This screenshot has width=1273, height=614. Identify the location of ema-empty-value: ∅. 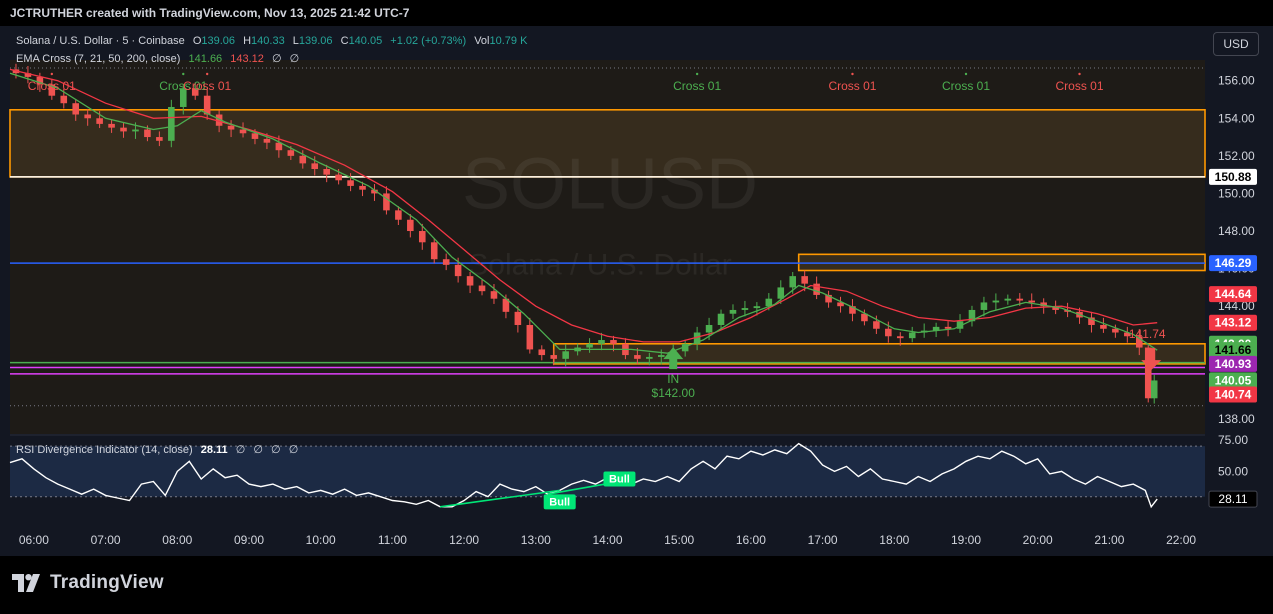
(276, 59).